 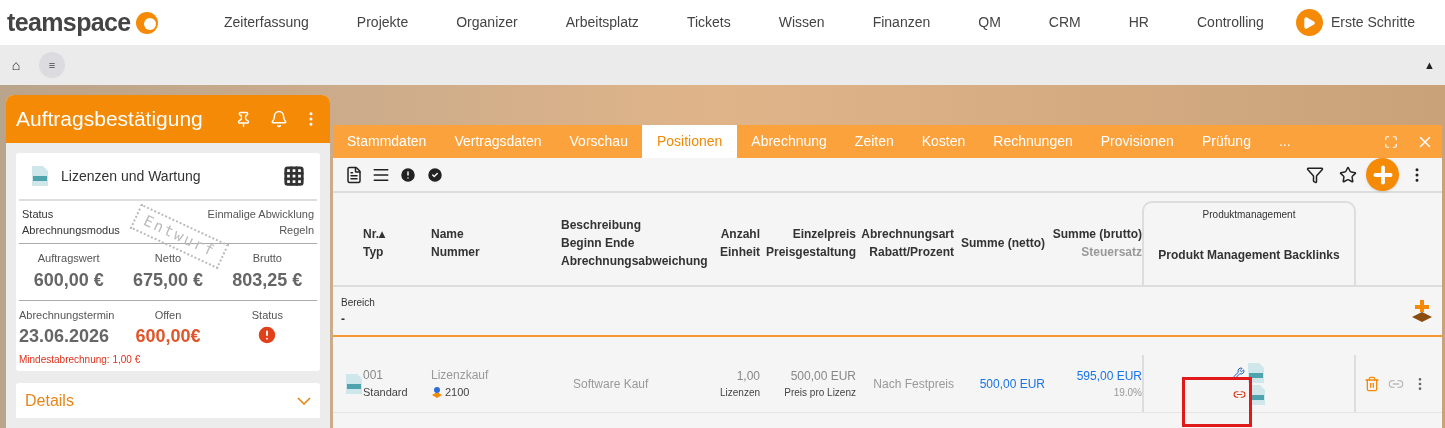 I want to click on play-icon, so click(x=1309, y=22).